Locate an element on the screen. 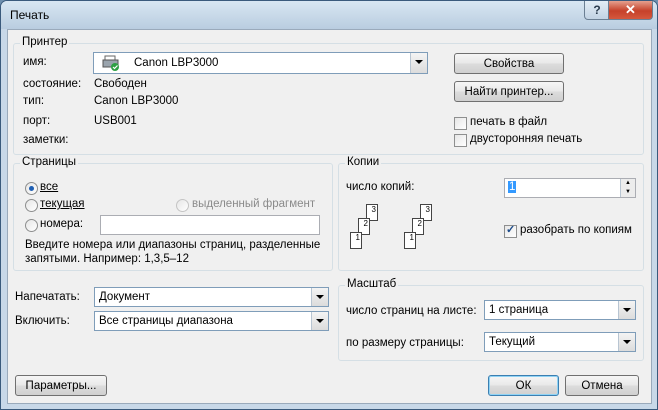 The width and height of the screenshot is (658, 410). close-button: ✕ is located at coordinates (630, 10).